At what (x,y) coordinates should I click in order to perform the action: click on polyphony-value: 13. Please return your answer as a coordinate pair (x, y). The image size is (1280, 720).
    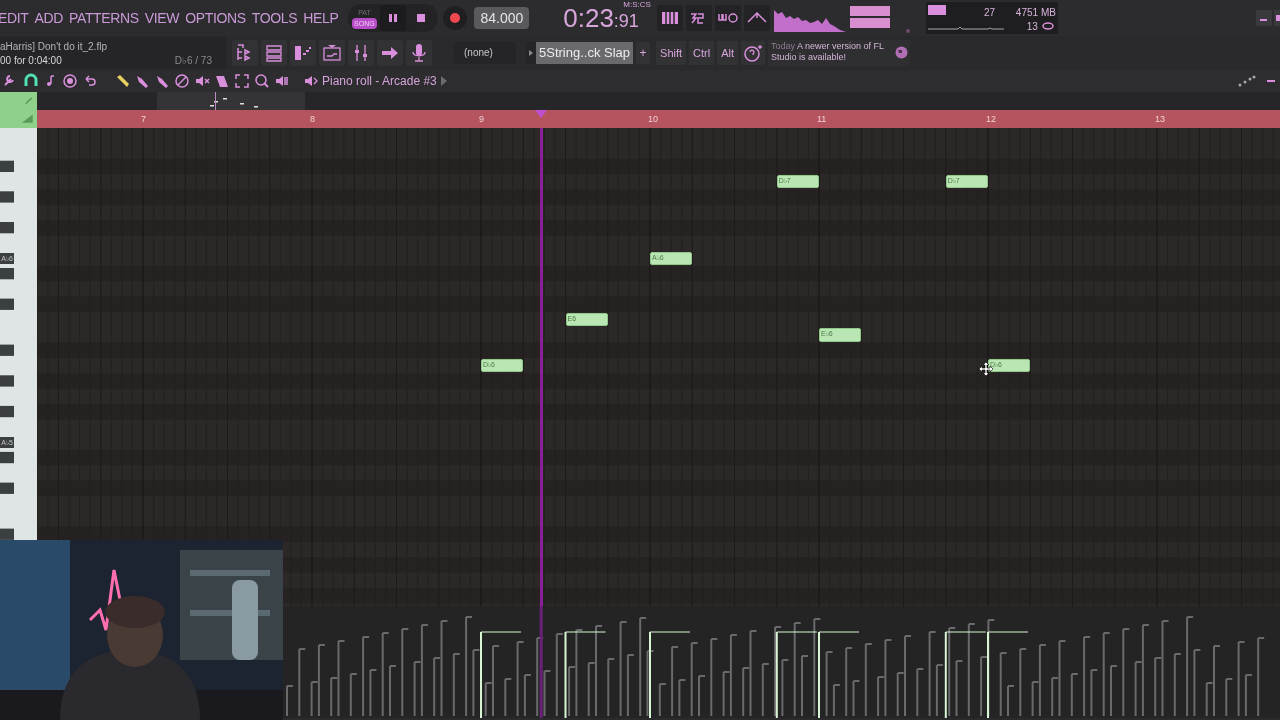
    Looking at the image, I should click on (1032, 27).